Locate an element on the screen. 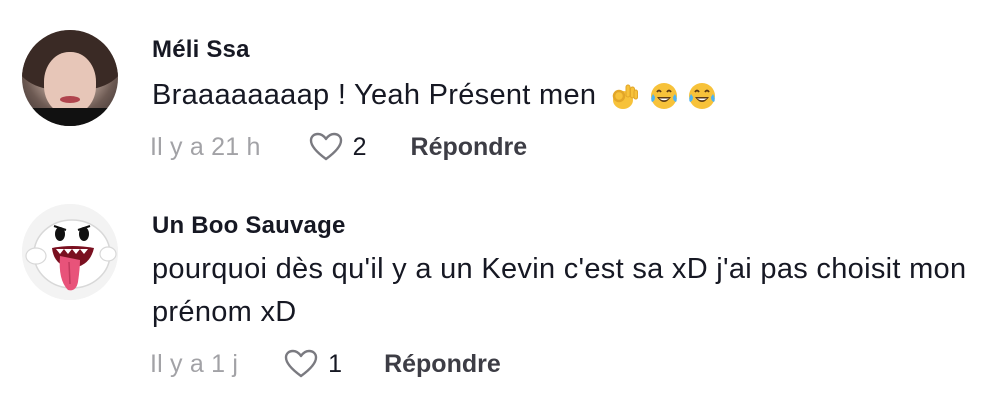  comment-meta: Il y a 21 h 2 Répondre is located at coordinates (338, 147).